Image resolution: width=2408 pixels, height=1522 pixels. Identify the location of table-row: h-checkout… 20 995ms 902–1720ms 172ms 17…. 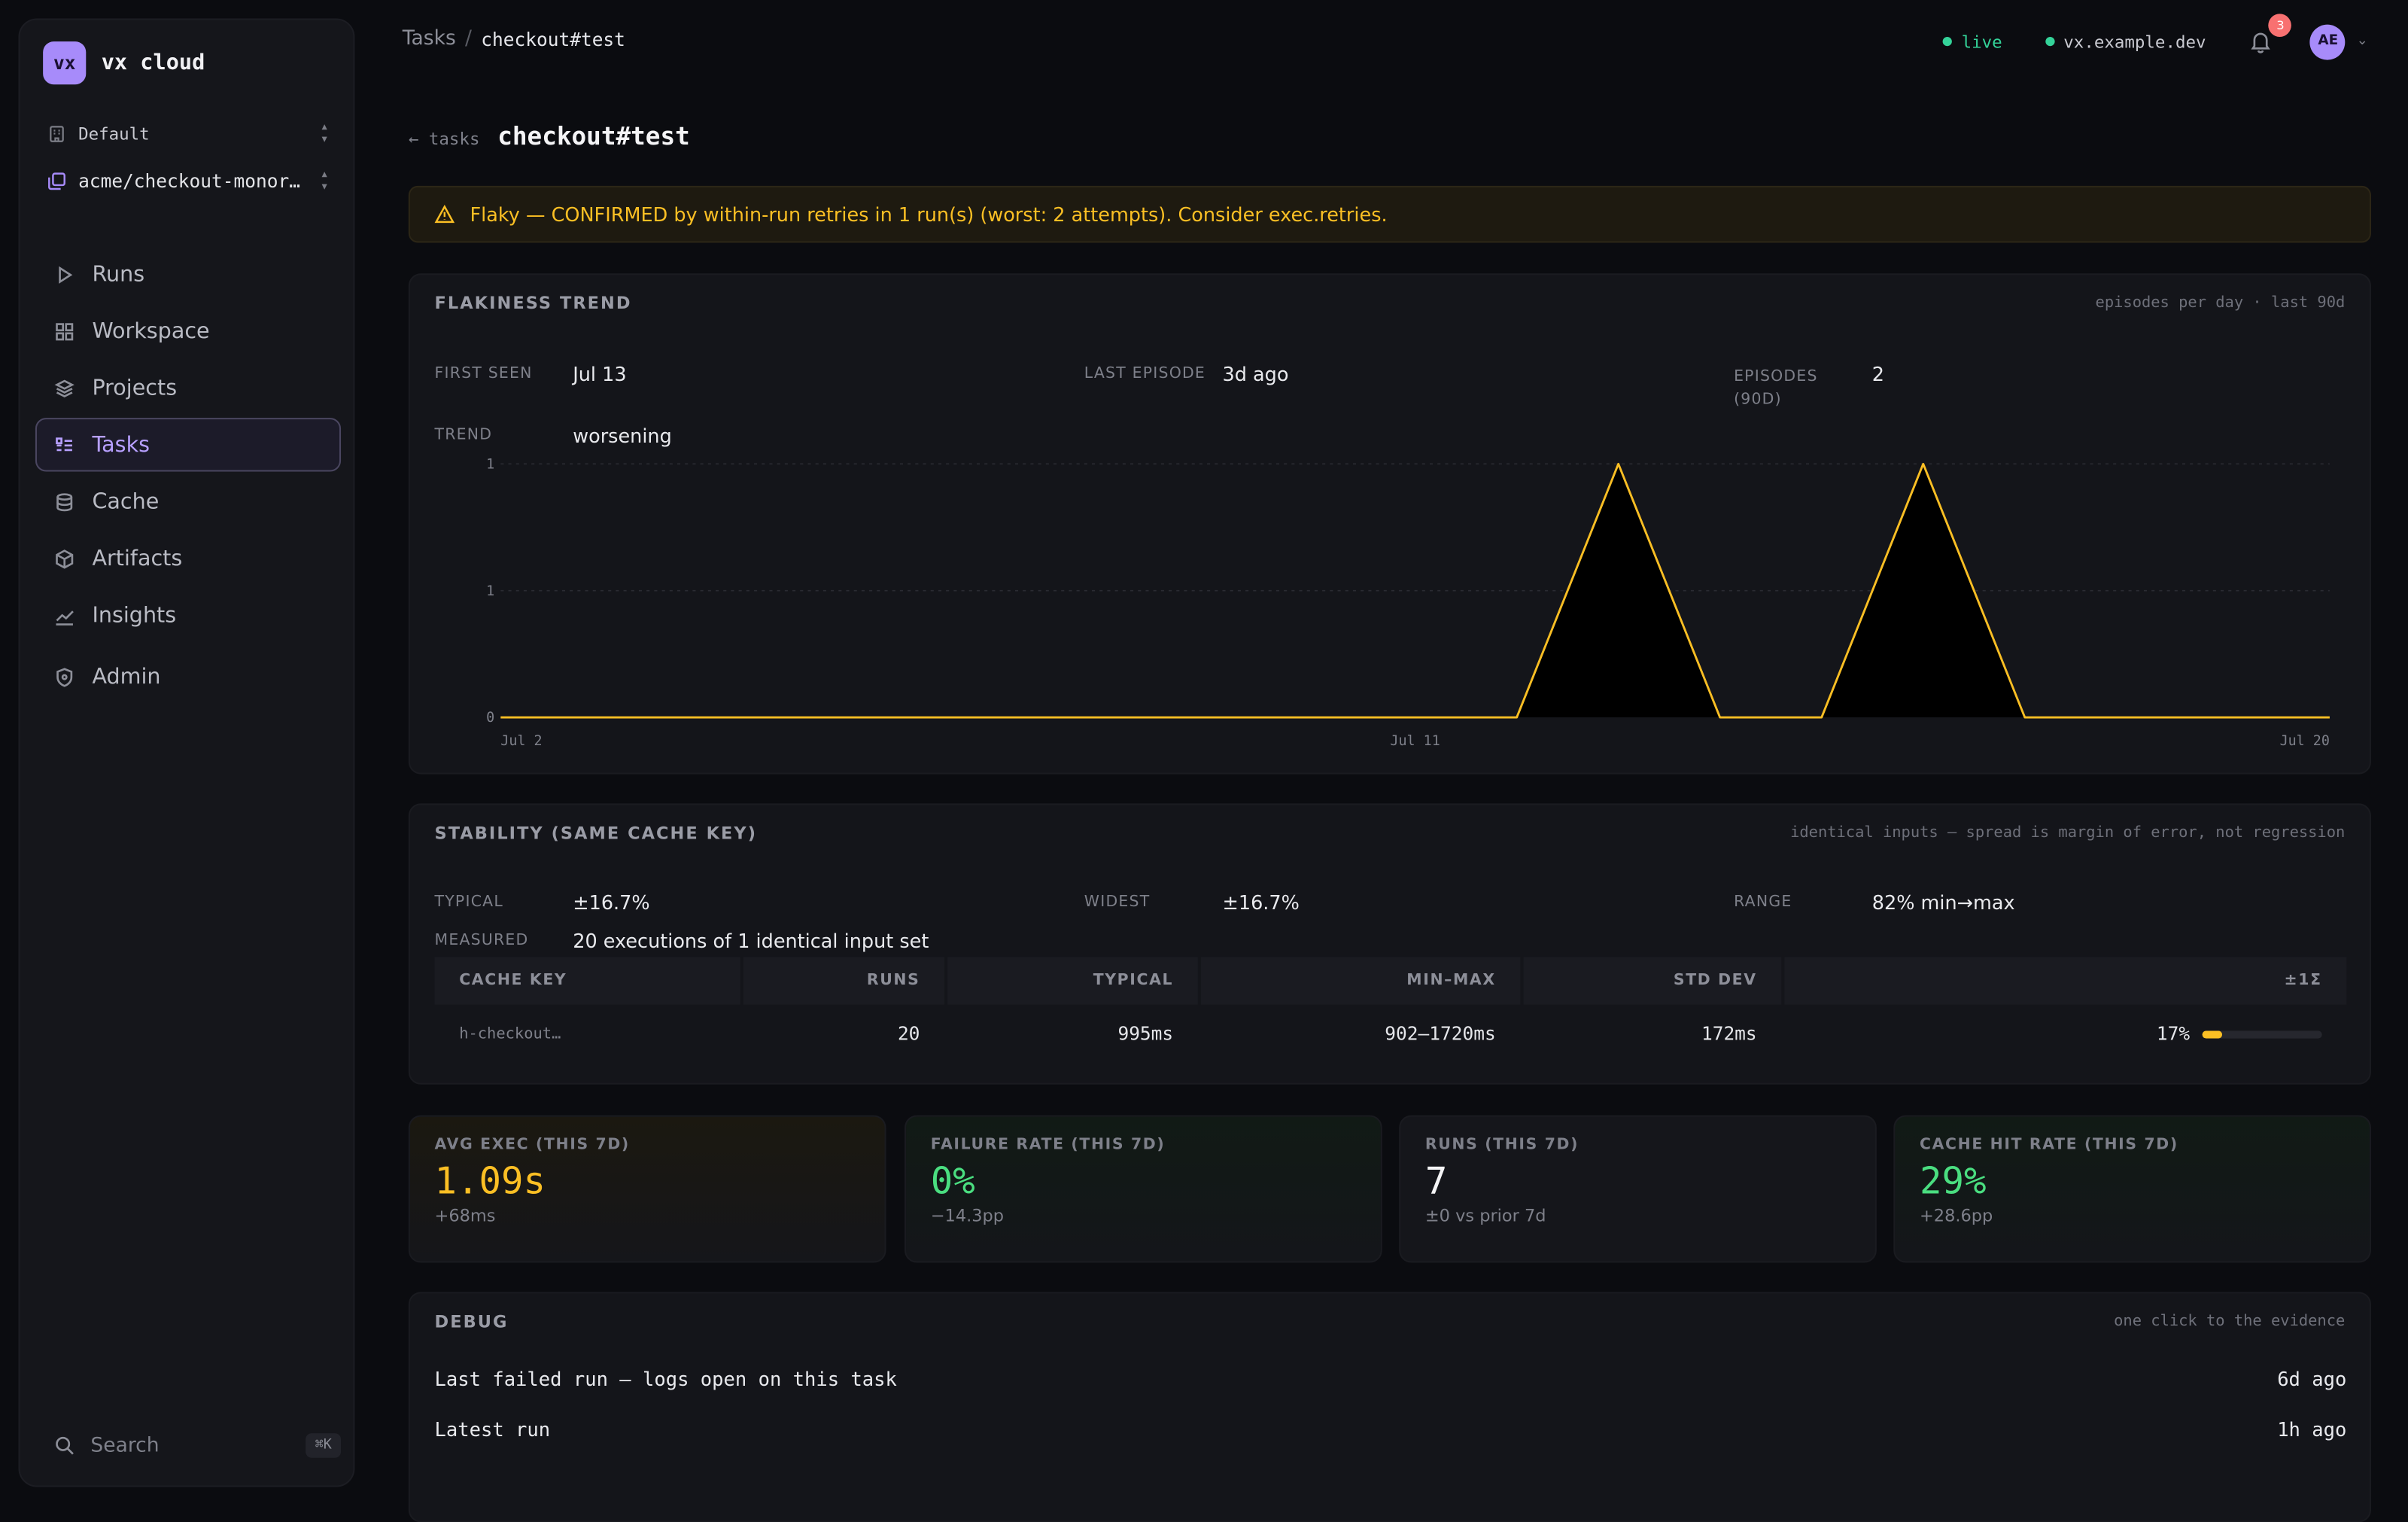
(1391, 1033).